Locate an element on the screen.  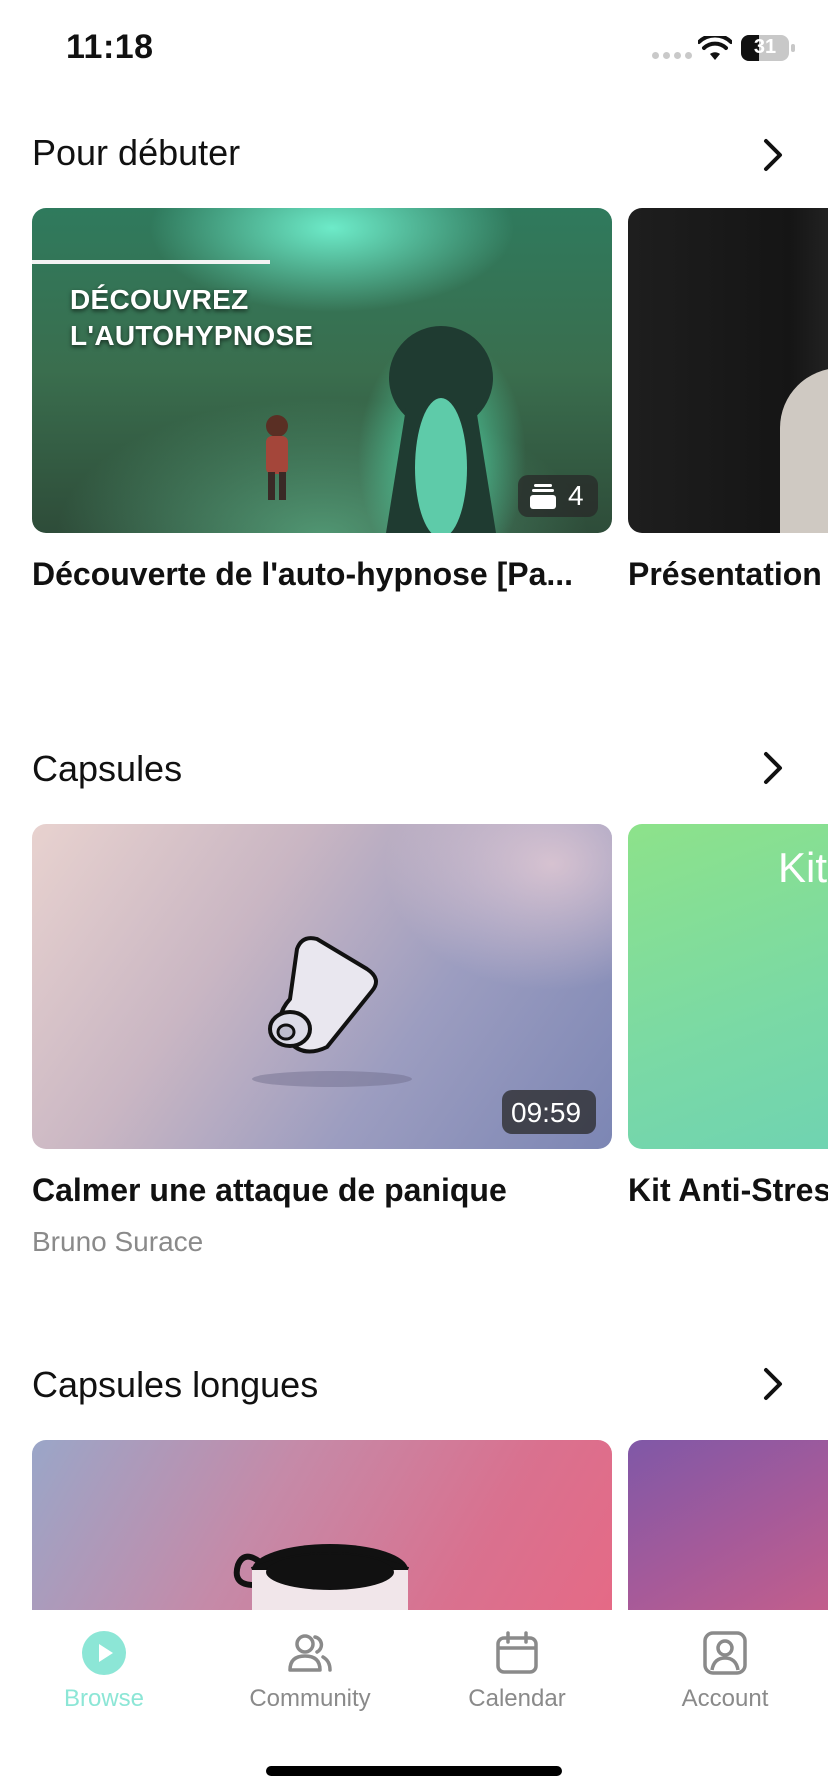
card-thumbnail: 09:59 is located at coordinates (322, 986).